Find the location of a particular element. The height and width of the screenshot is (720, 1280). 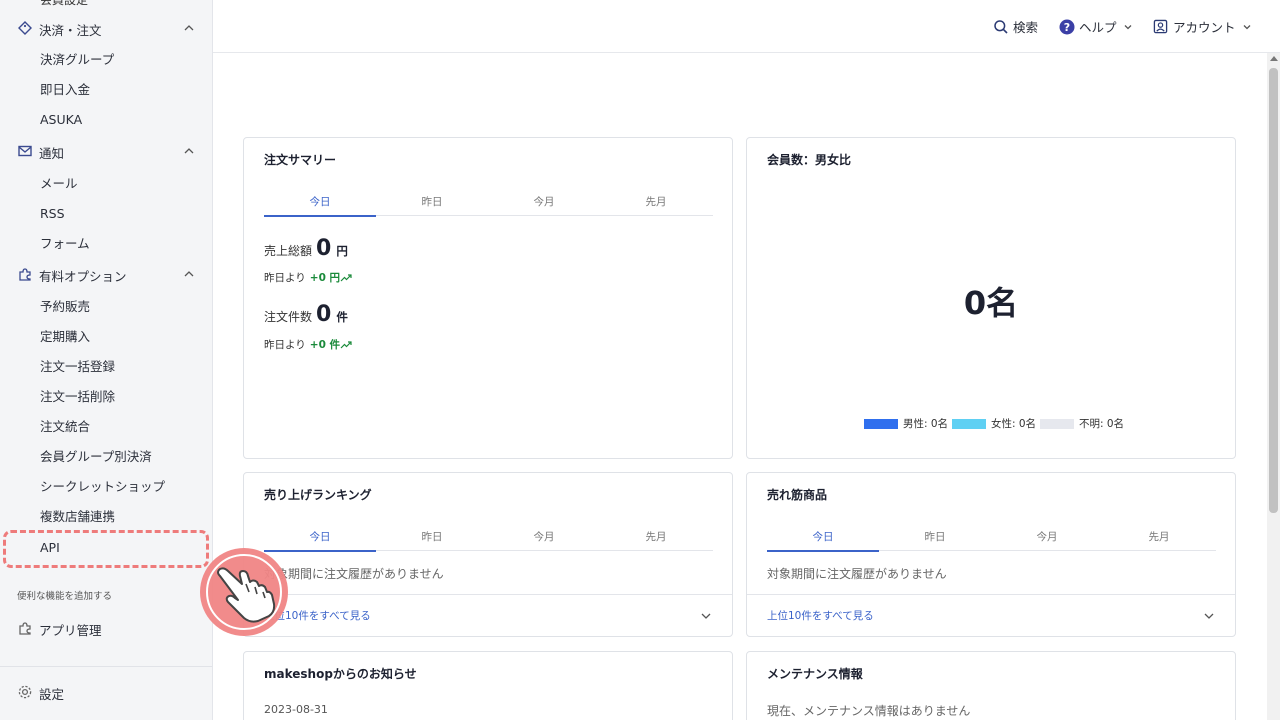

sidebar-item-cut: 会員設定 is located at coordinates (64, 4).